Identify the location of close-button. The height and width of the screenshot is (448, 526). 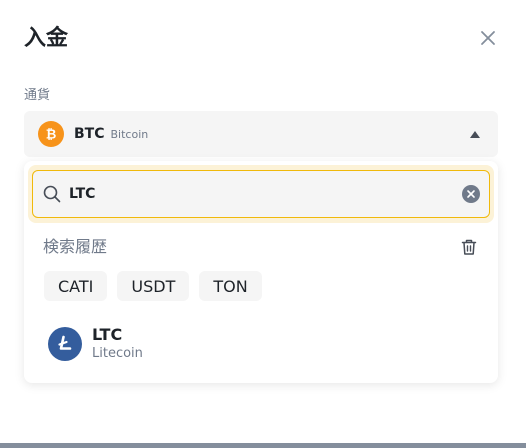
(488, 38).